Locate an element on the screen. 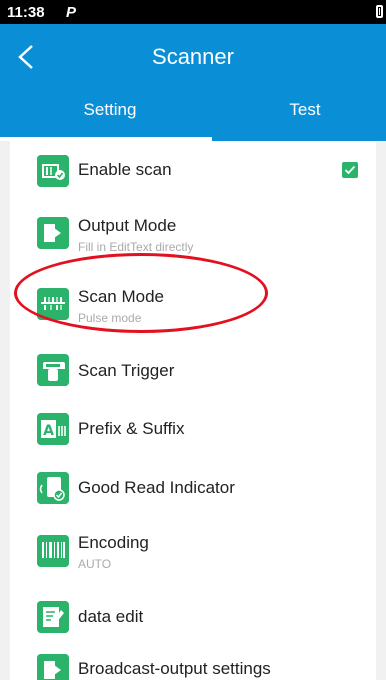  setting-label: data edit is located at coordinates (111, 616).